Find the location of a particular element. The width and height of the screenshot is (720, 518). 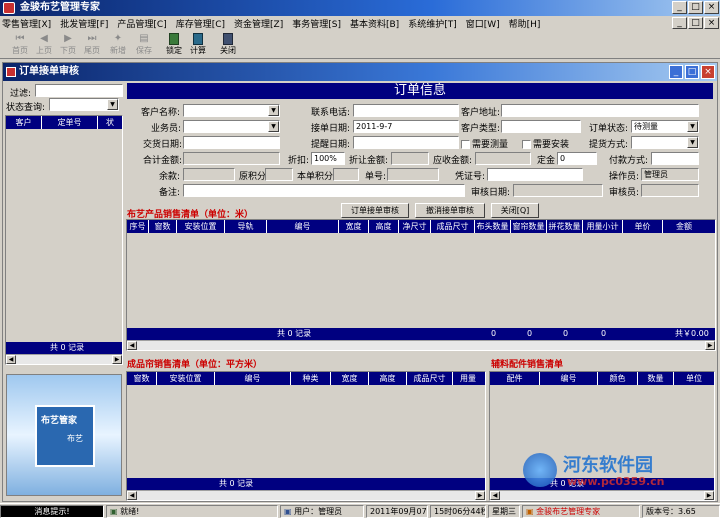

product-sales-hscroll: ◀ ▶ is located at coordinates (421, 345).